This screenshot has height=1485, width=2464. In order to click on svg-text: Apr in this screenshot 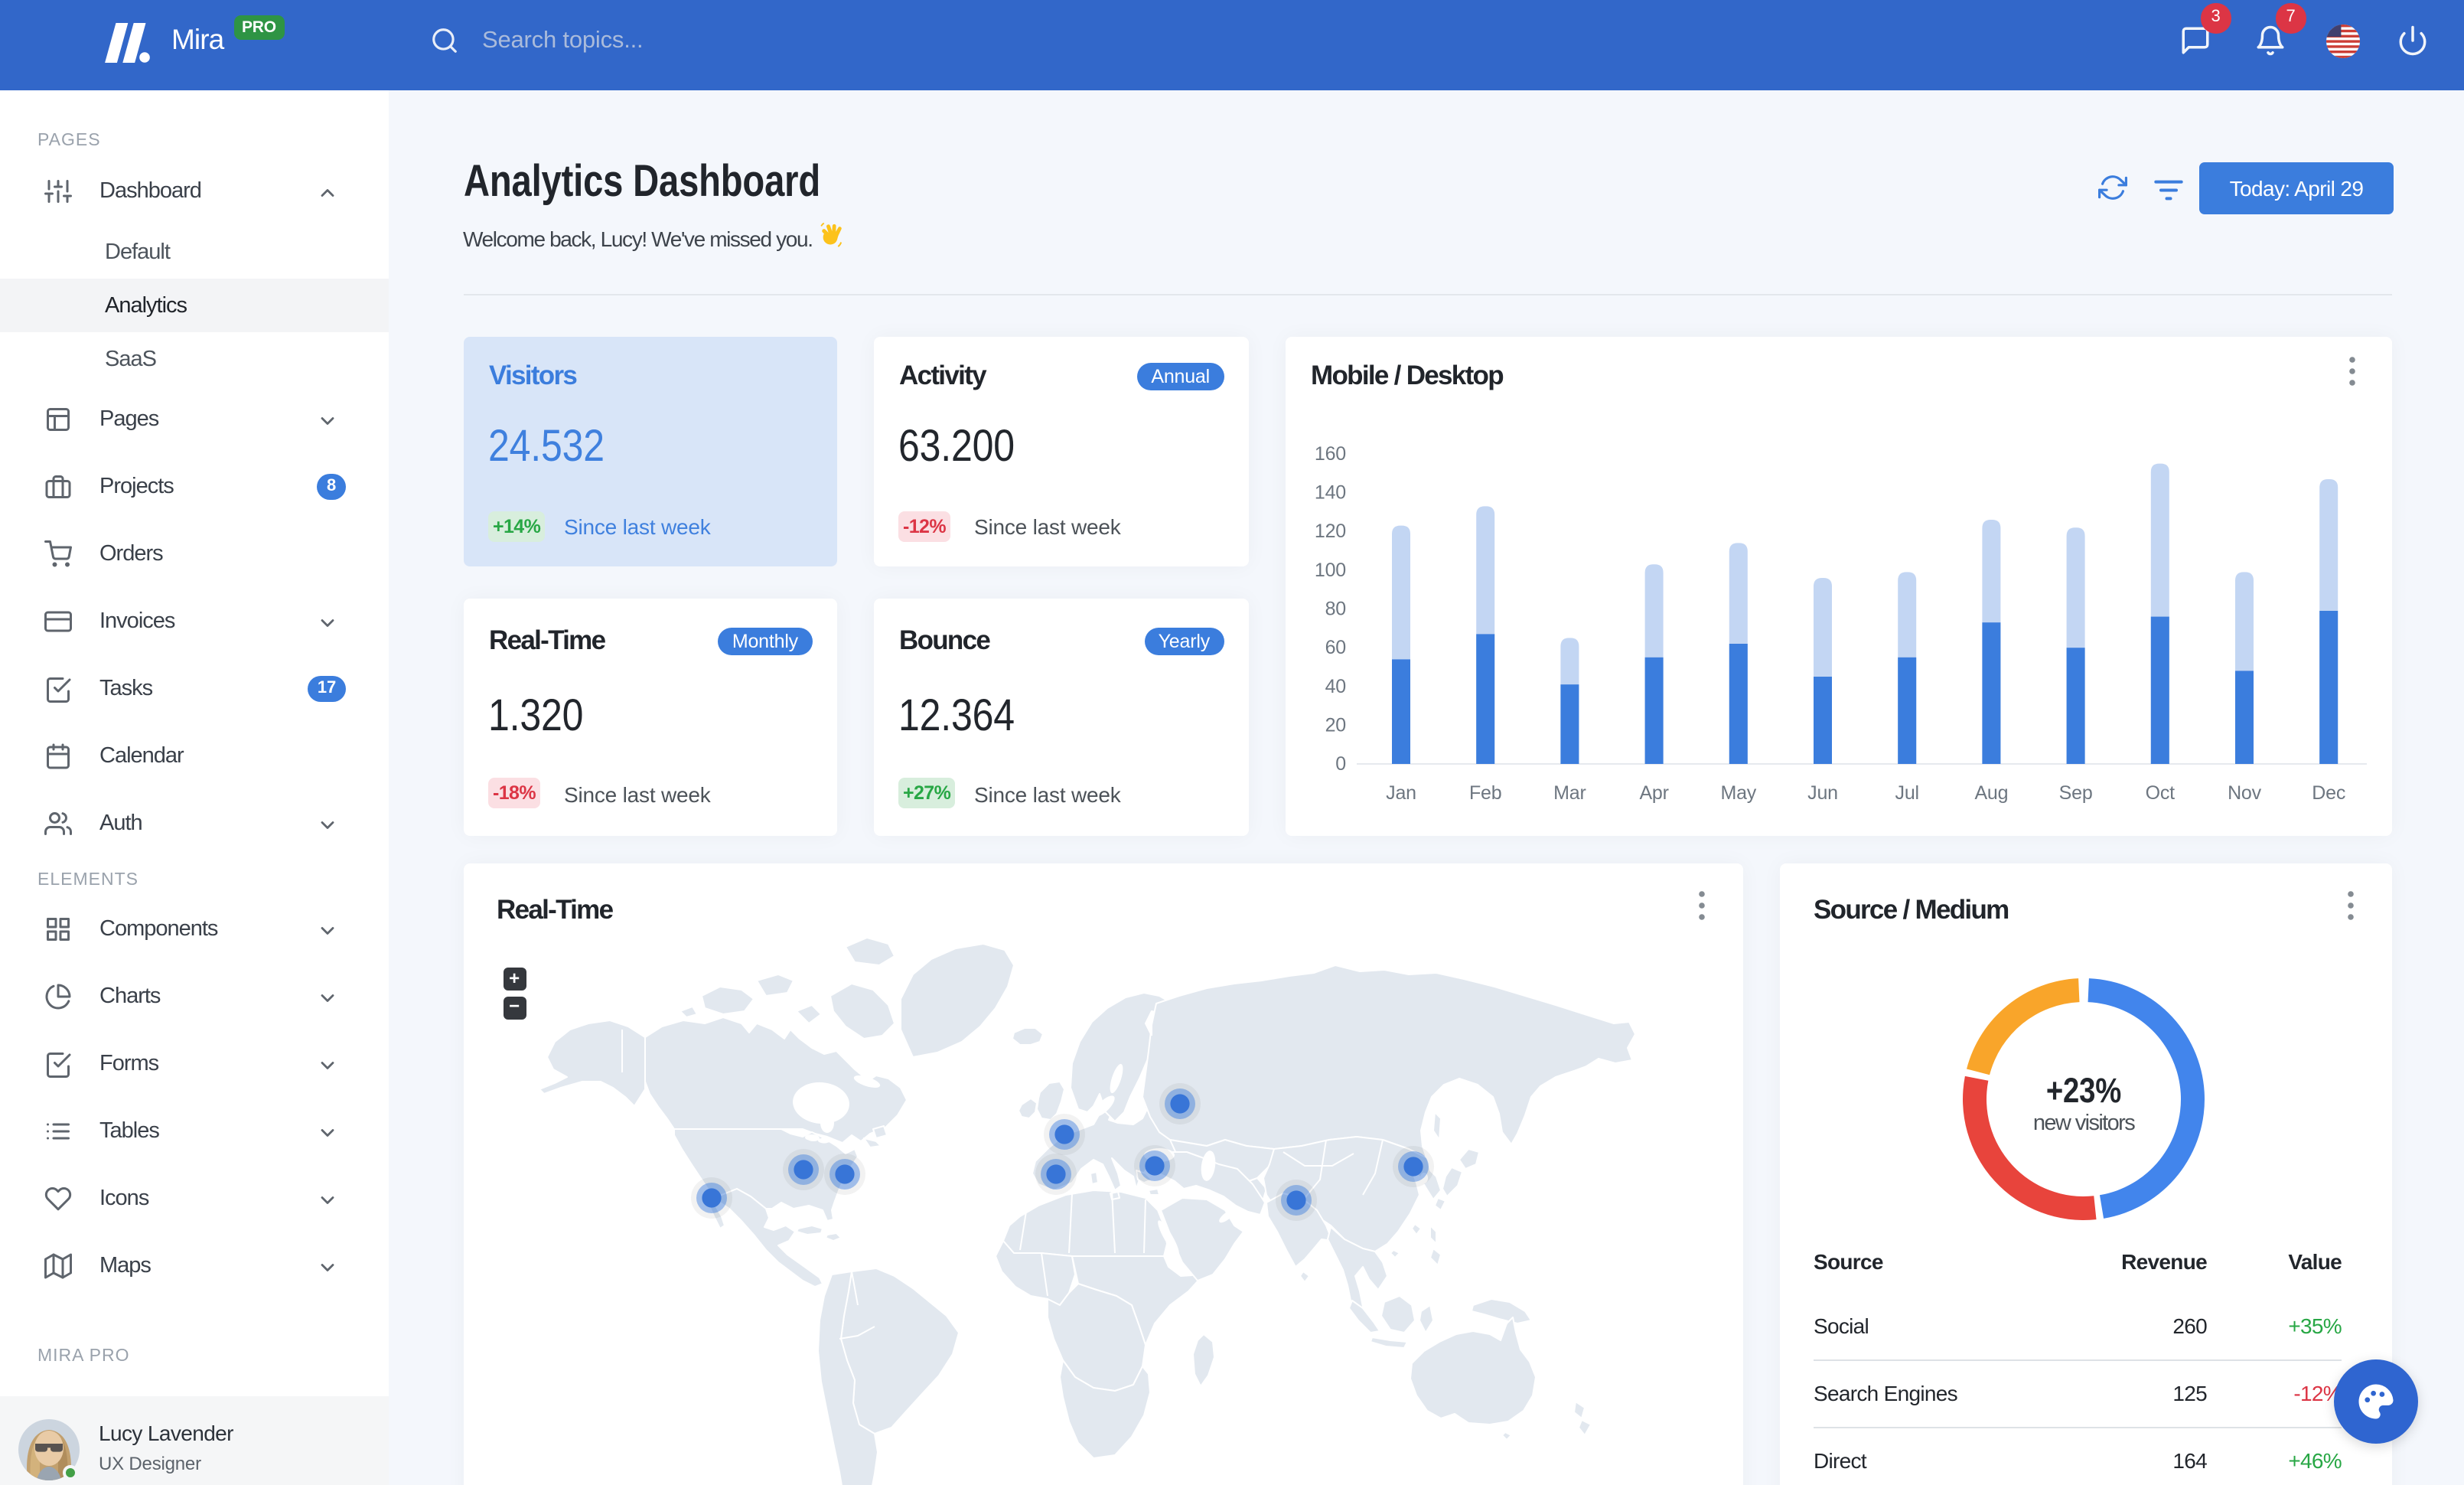, I will do `click(1652, 792)`.